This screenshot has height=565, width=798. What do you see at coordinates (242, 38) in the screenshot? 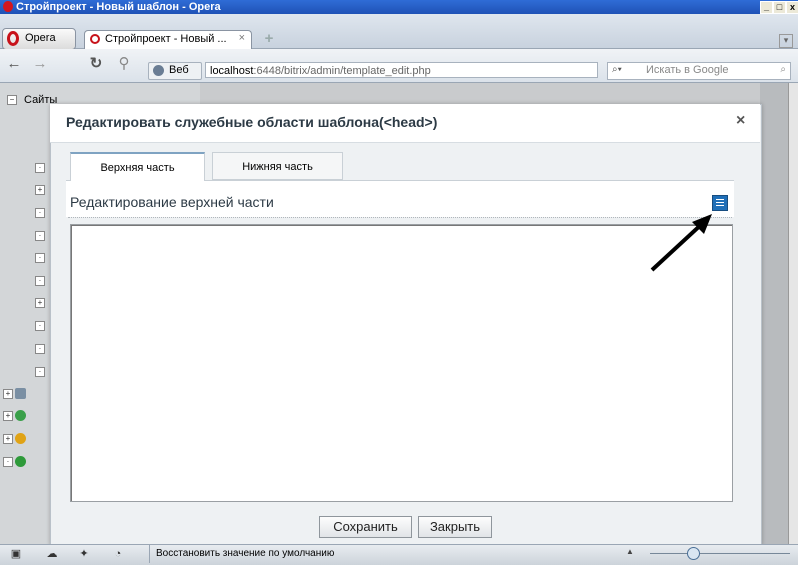
I see `tab-close-icon: ×` at bounding box center [242, 38].